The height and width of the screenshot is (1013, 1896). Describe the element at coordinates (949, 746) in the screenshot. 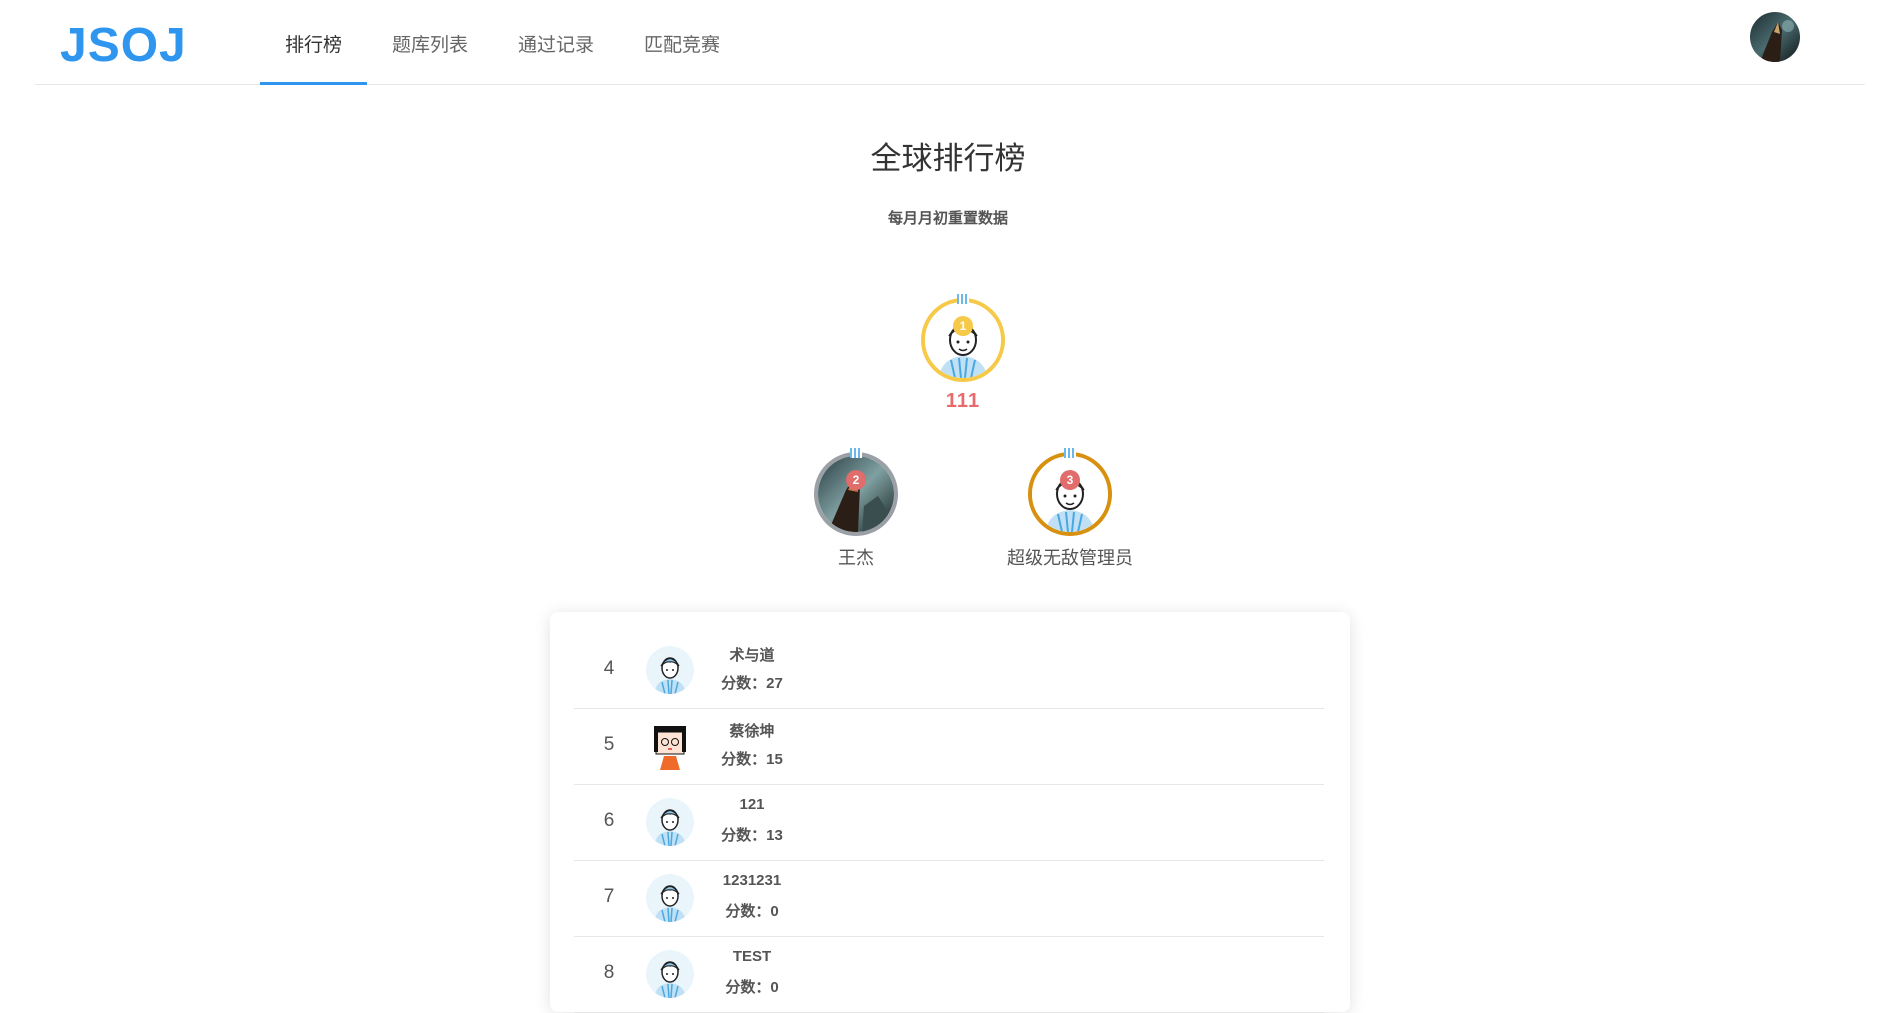

I see `ranking-row: 5 蔡徐坤 分数：15` at that location.